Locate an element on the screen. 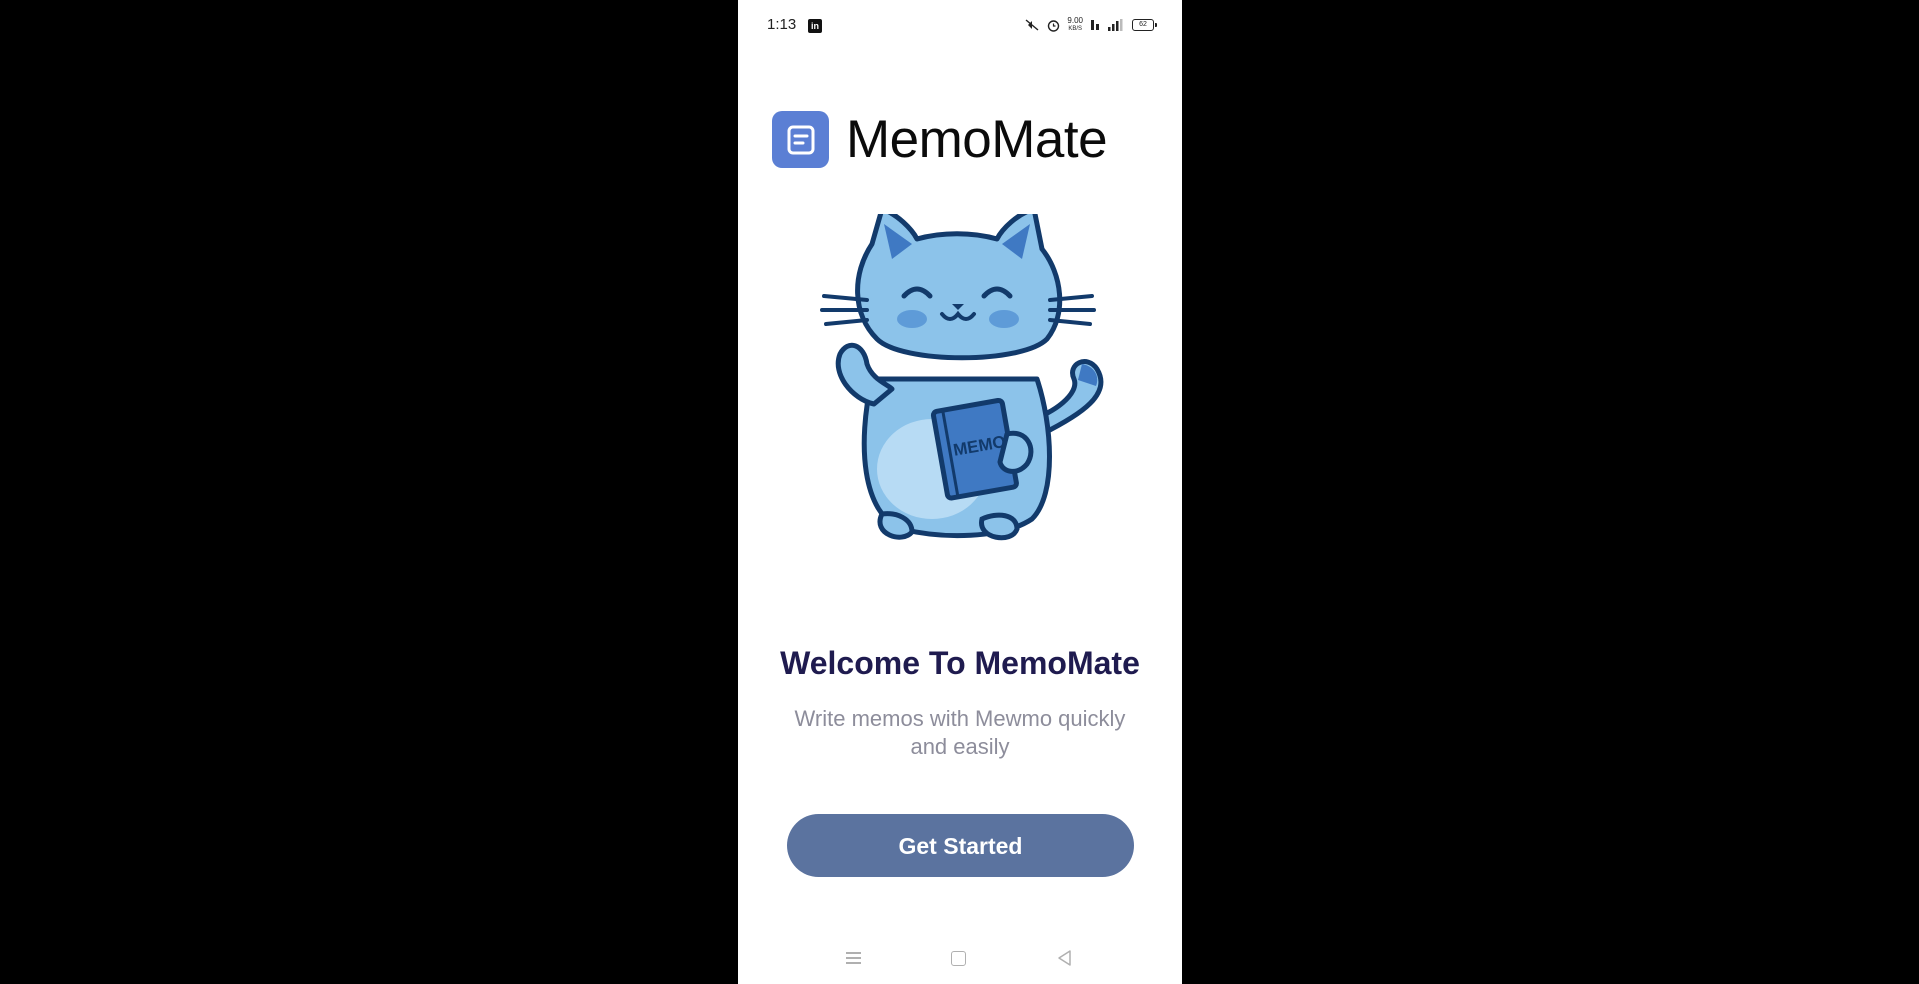  app-logo-icon is located at coordinates (800, 139).